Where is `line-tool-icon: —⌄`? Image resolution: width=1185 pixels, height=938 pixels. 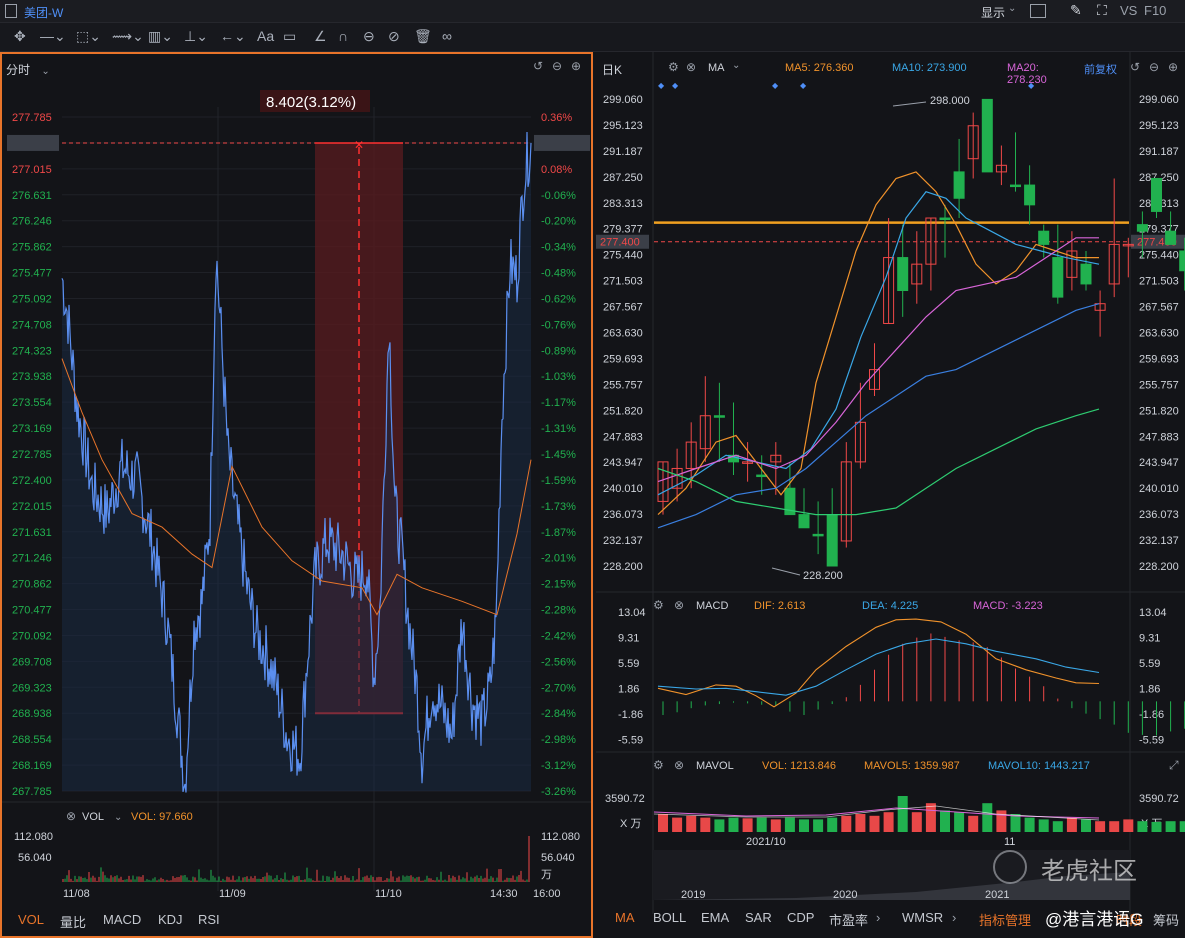 line-tool-icon: —⌄ is located at coordinates (53, 36).